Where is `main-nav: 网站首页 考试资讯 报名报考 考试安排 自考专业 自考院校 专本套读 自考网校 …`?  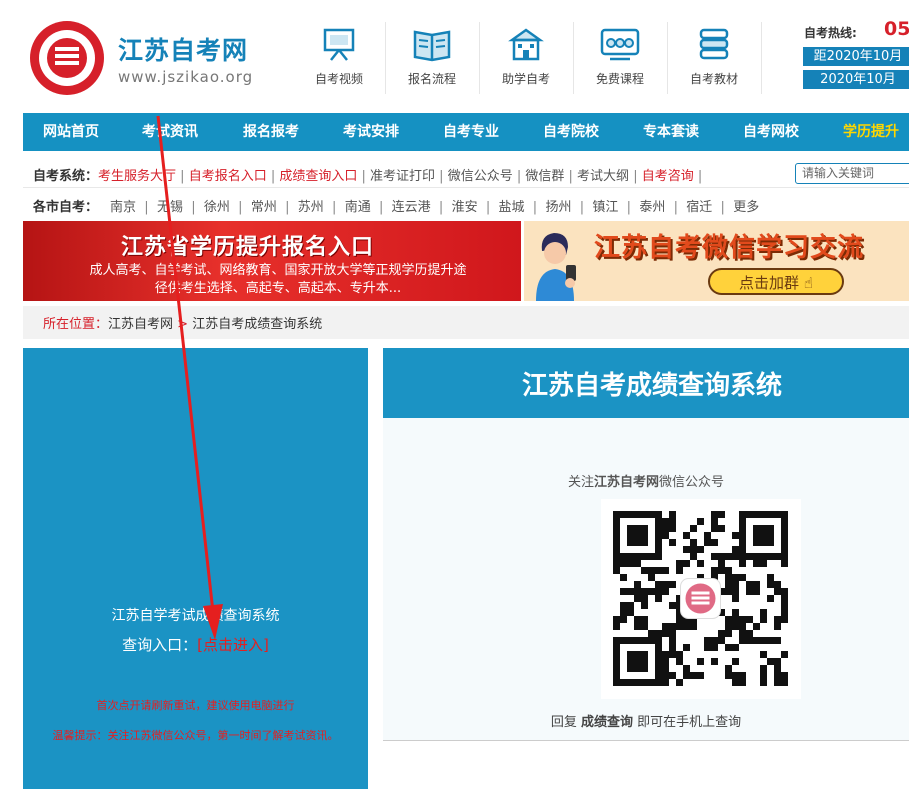 main-nav: 网站首页 考试资讯 报名报考 考试安排 自考专业 自考院校 专本套读 自考网校 … is located at coordinates (466, 132).